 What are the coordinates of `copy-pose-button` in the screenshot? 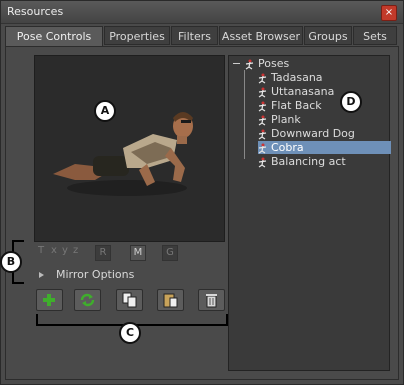 It's located at (129, 300).